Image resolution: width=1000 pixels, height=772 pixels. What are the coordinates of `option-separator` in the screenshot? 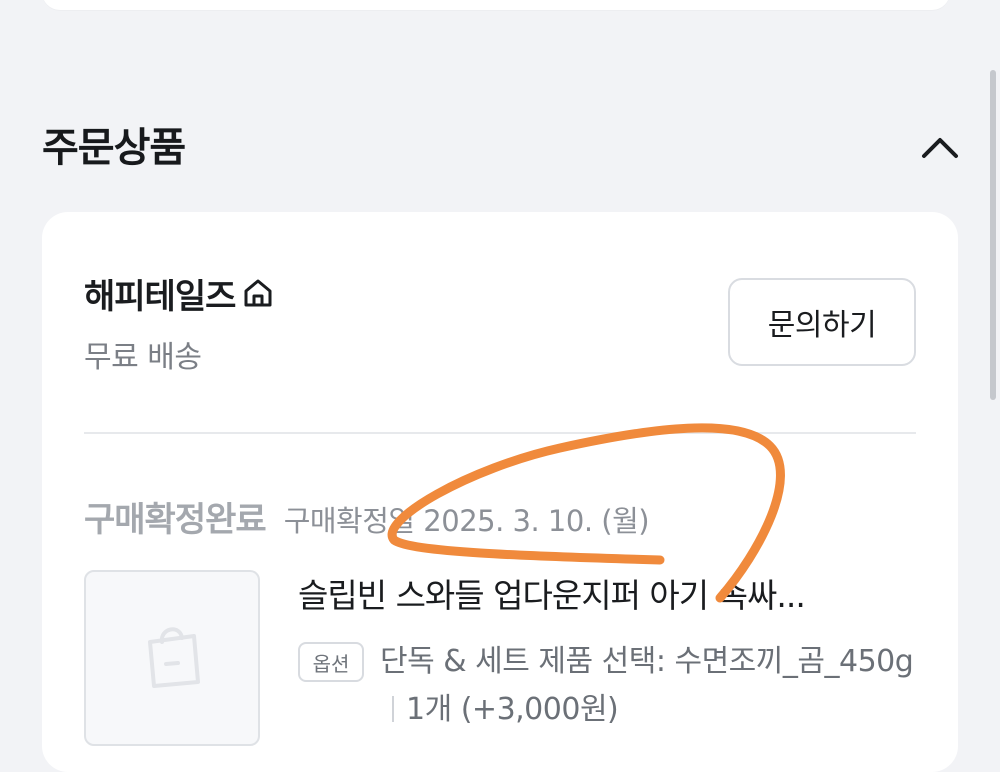 It's located at (393, 709).